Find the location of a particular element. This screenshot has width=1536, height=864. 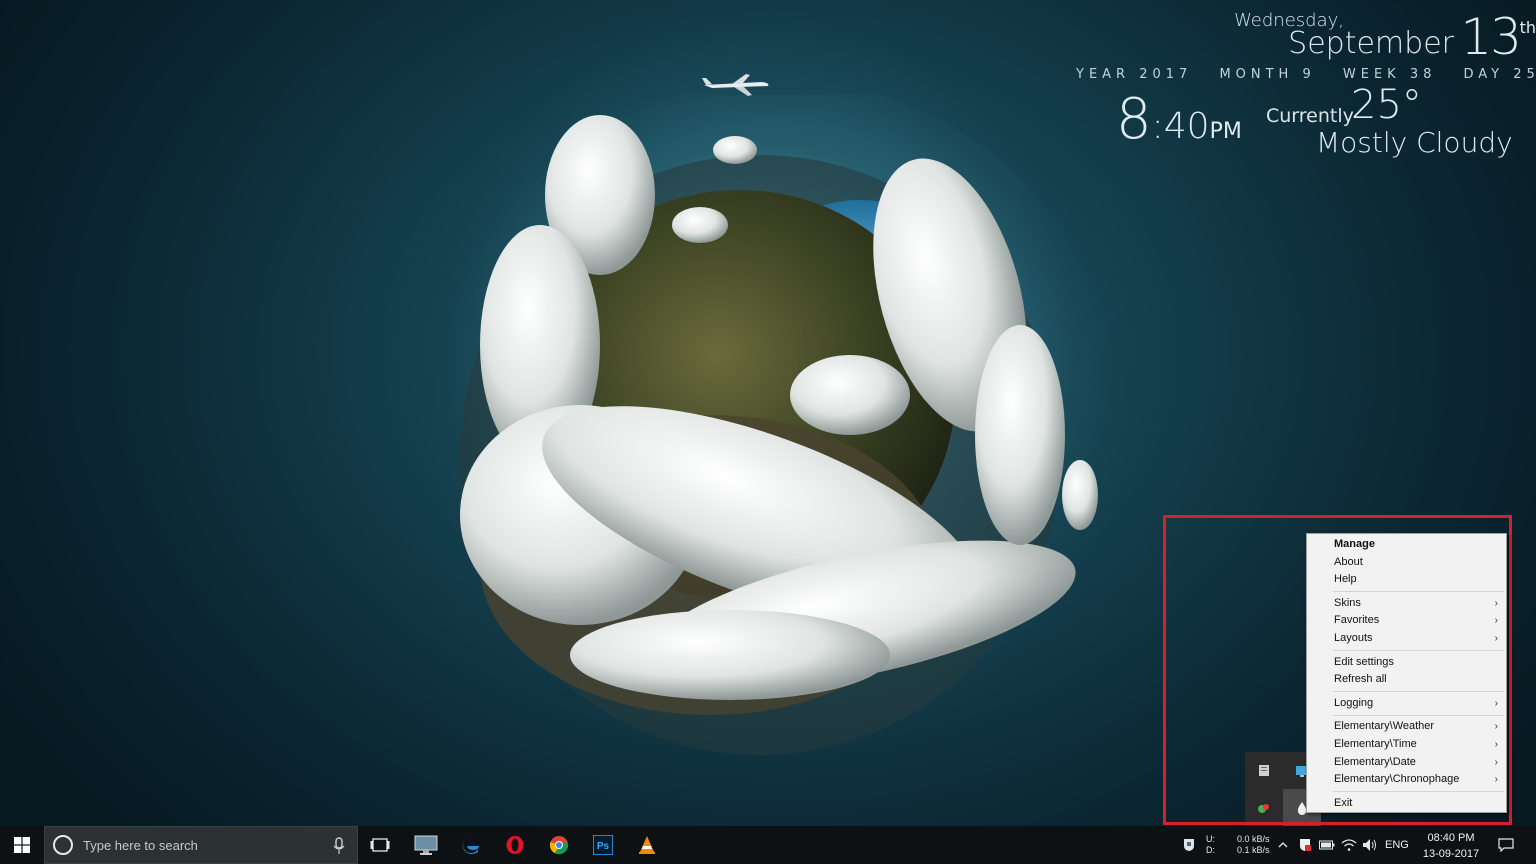

widget-year: YEAR 2017 is located at coordinates (1134, 74).